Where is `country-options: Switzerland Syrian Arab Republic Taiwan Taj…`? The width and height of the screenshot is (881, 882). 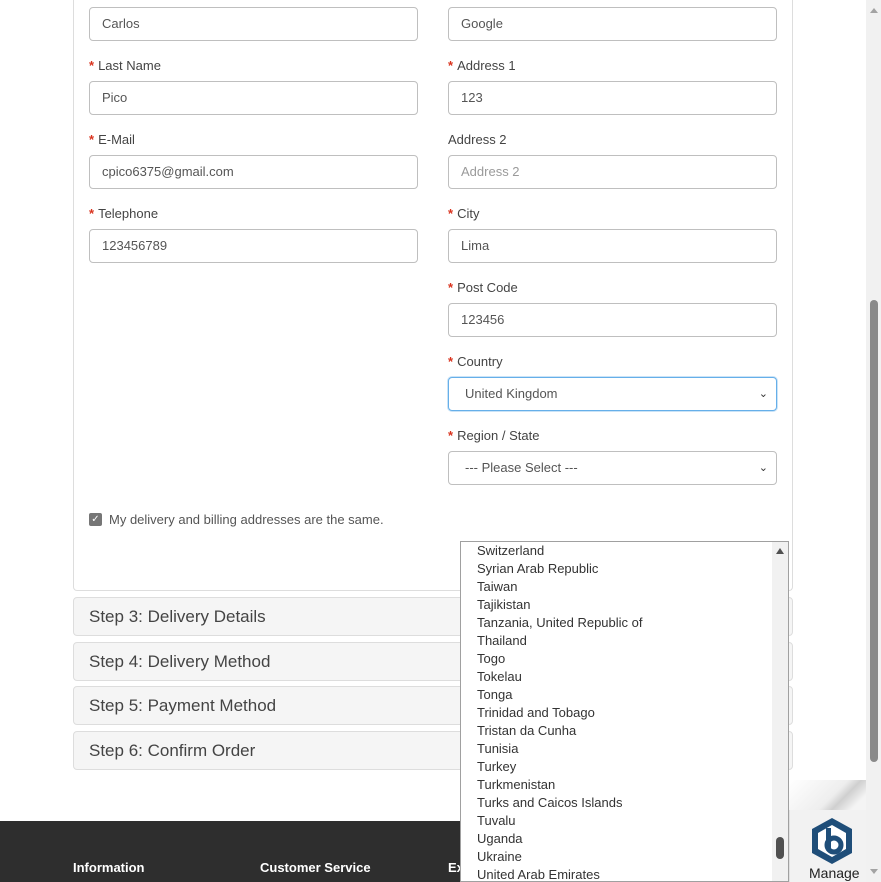 country-options: Switzerland Syrian Arab Republic Taiwan Taj… is located at coordinates (617, 711).